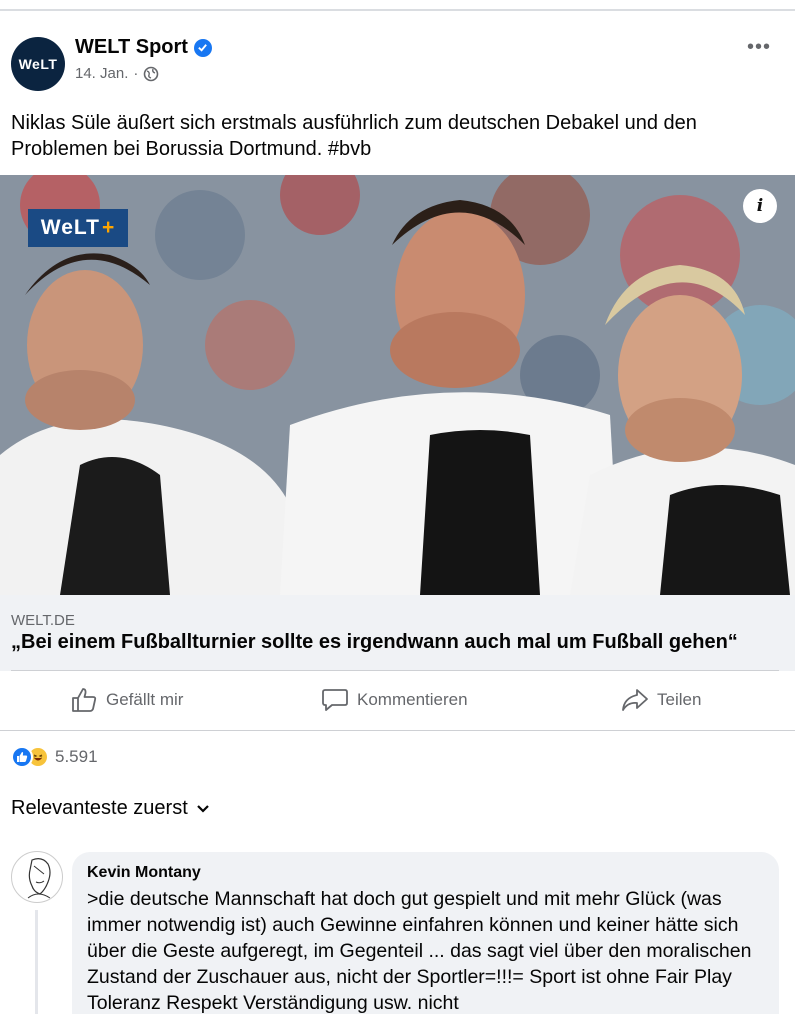 Image resolution: width=795 pixels, height=1014 pixels. I want to click on more-options-icon: •••, so click(759, 47).